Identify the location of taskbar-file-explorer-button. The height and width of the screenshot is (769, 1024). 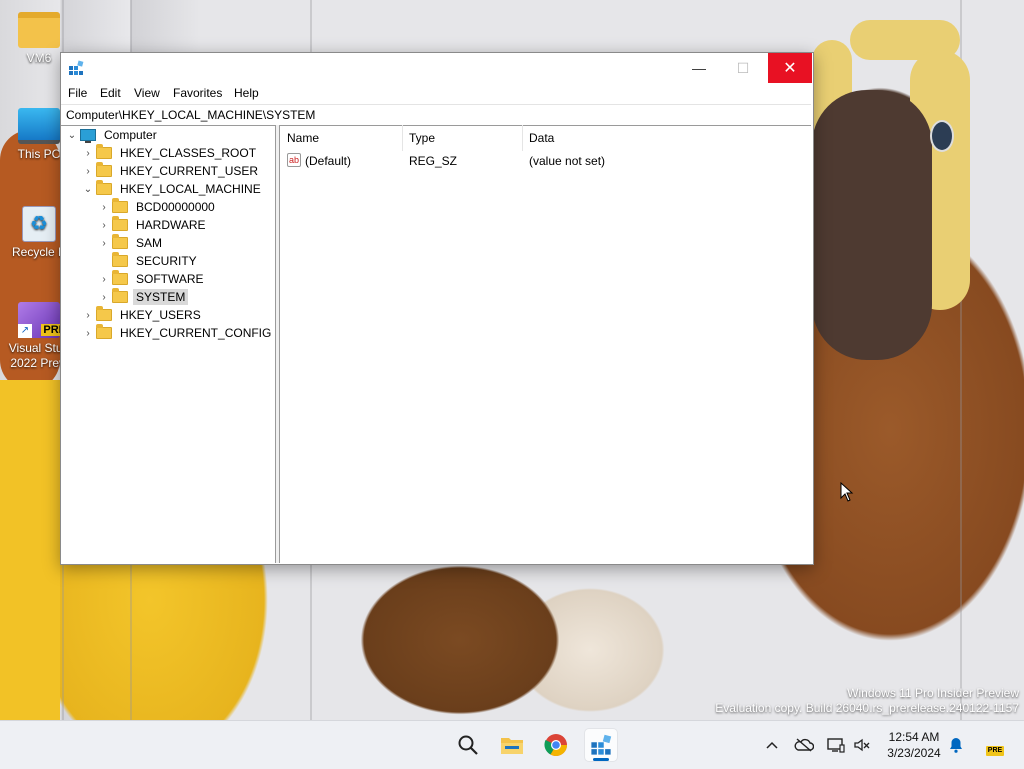
(512, 745).